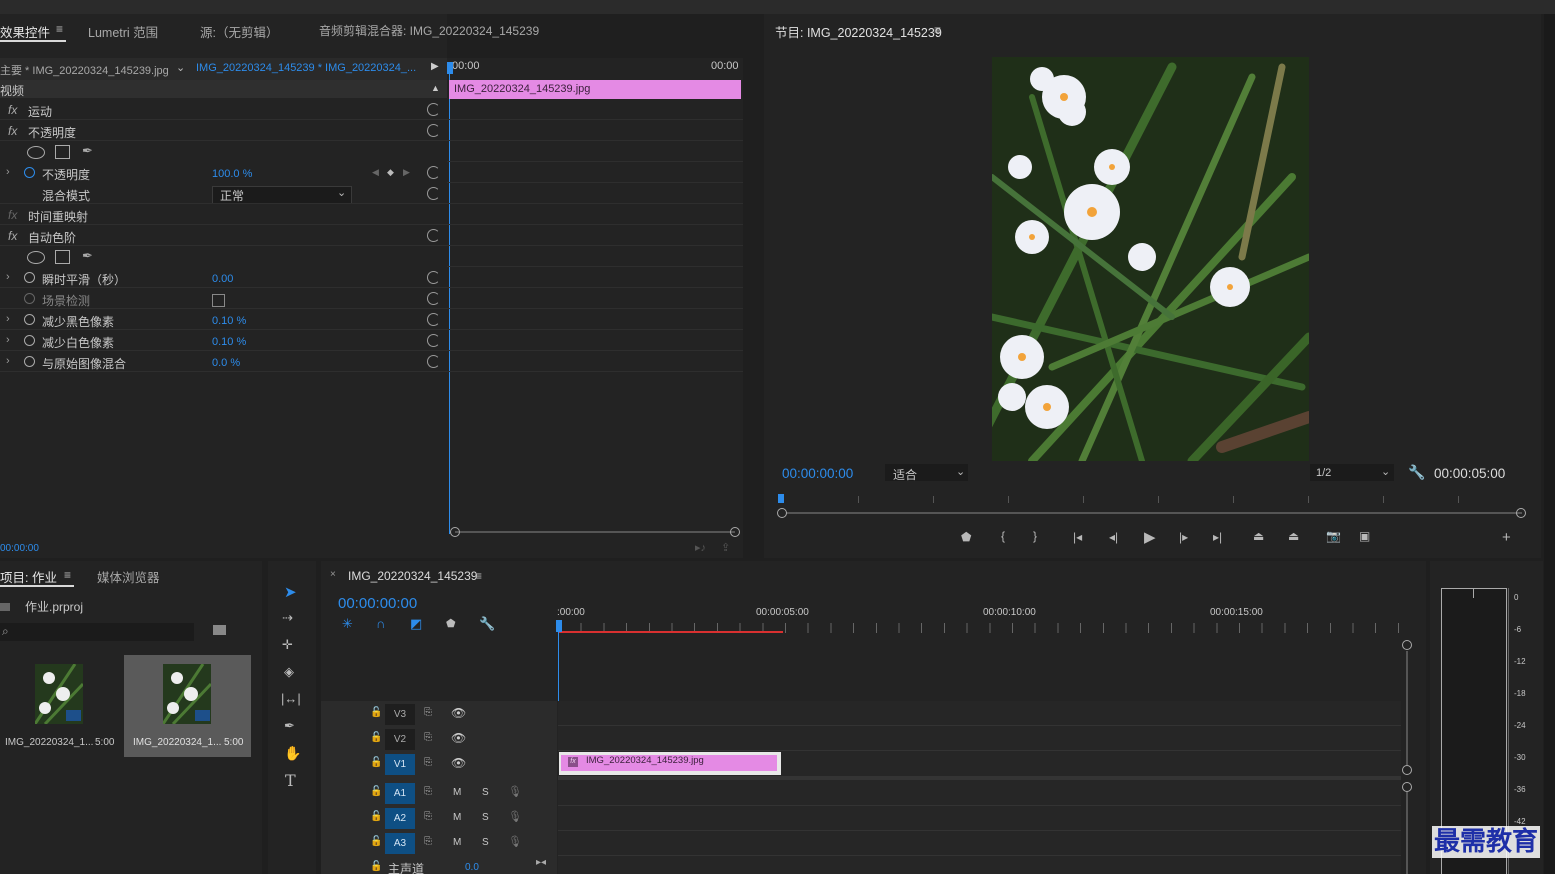 This screenshot has width=1555, height=874. What do you see at coordinates (290, 592) in the screenshot?
I see `selection-tool-icon: ➤` at bounding box center [290, 592].